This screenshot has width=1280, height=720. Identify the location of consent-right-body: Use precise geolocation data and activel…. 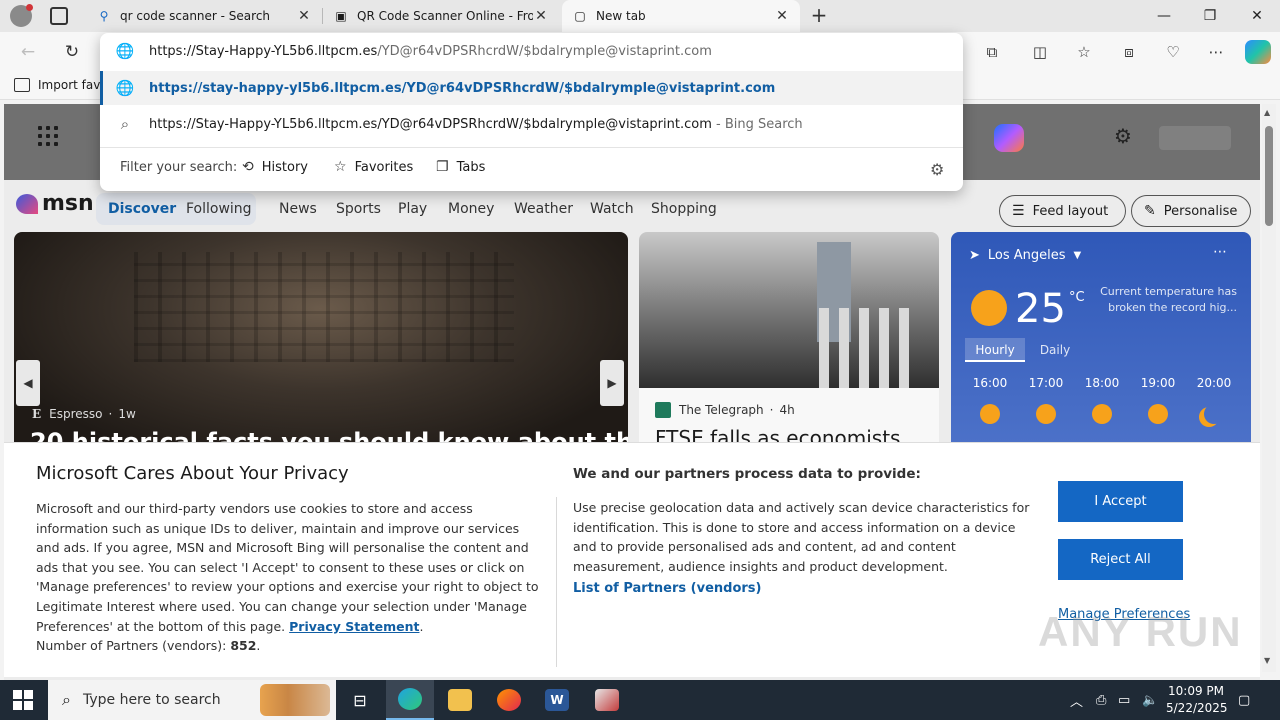
(801, 537).